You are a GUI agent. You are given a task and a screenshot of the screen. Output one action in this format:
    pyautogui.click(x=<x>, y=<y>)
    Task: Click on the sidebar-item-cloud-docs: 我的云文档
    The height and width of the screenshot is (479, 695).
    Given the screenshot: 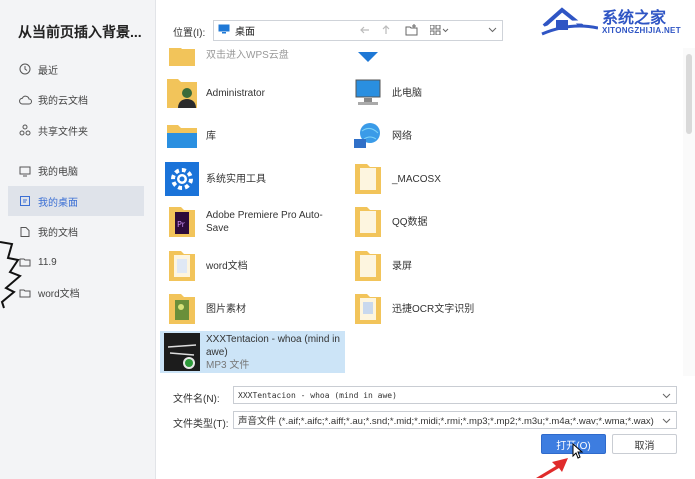 What is the action you would take?
    pyautogui.click(x=76, y=100)
    